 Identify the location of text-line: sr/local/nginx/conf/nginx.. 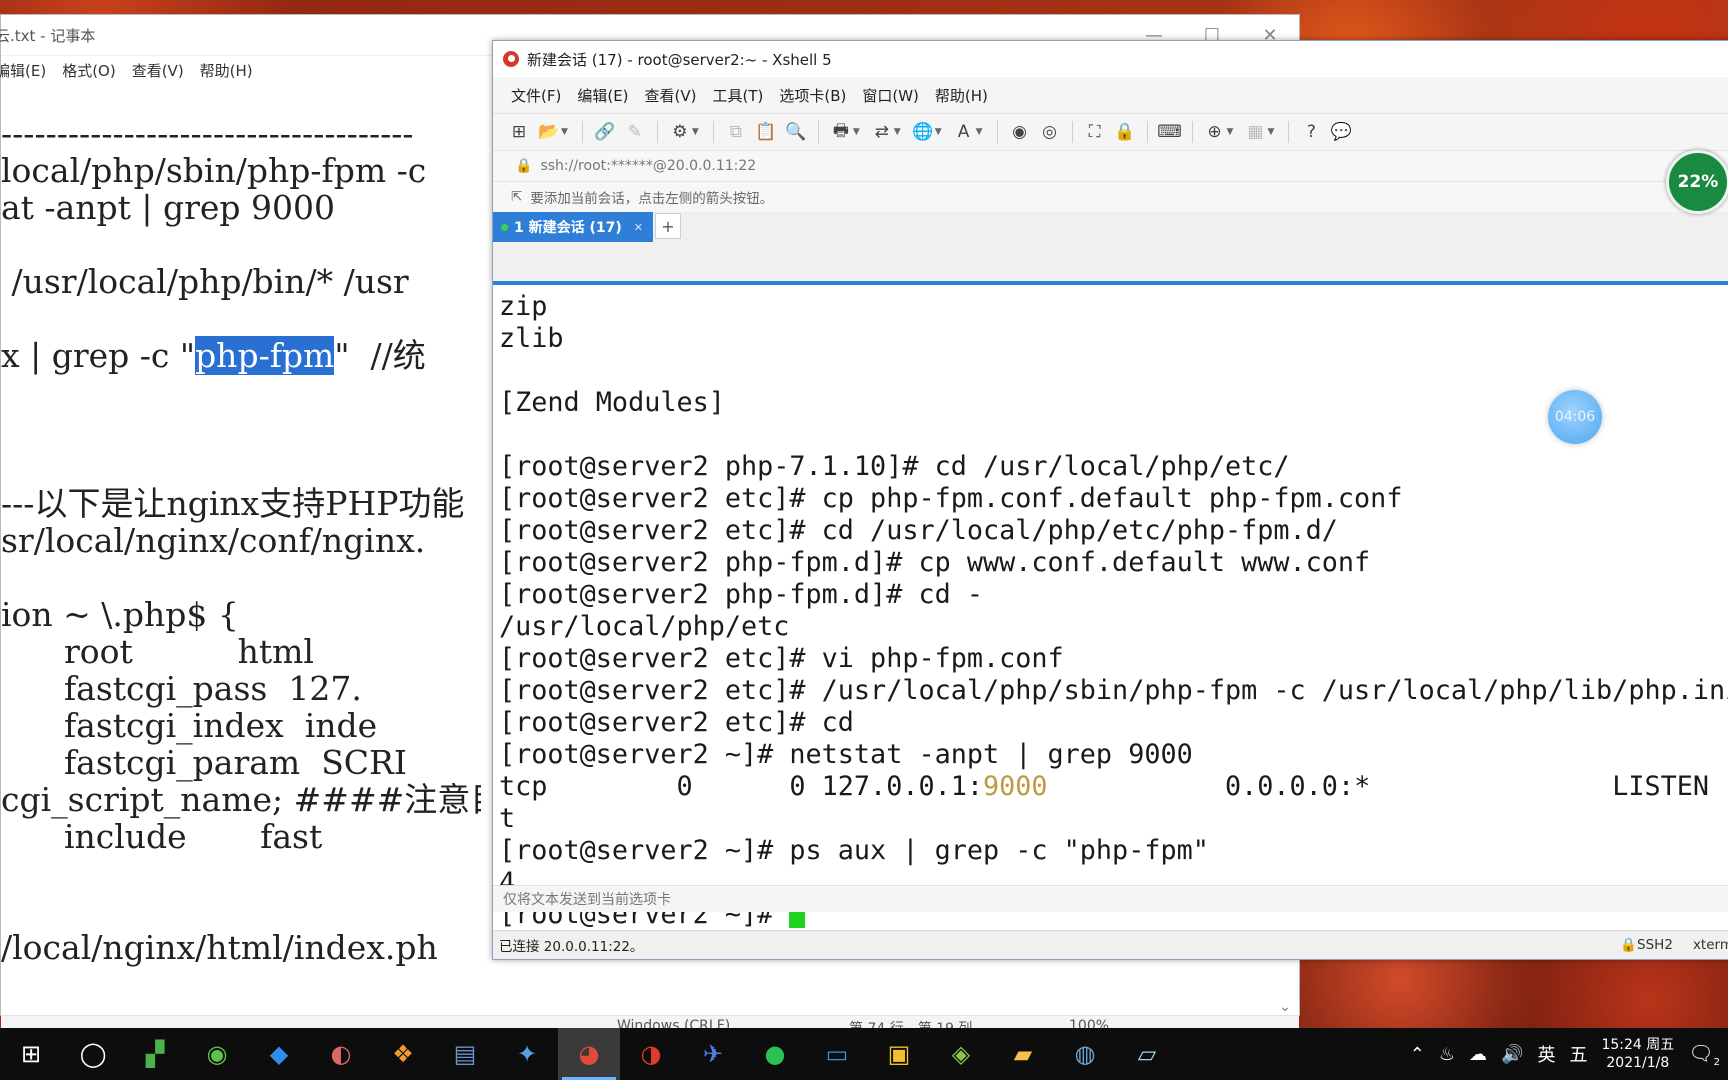
(213, 540).